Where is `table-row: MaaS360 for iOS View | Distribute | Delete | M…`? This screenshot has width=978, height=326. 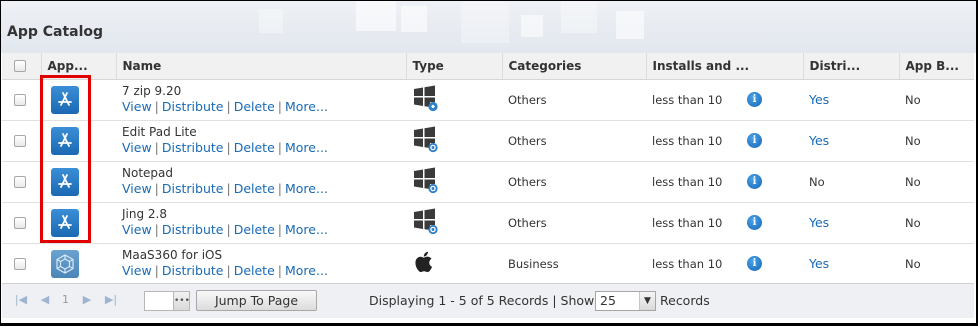
table-row: MaaS360 for iOS View | Distribute | Delete | M… is located at coordinates (488, 264).